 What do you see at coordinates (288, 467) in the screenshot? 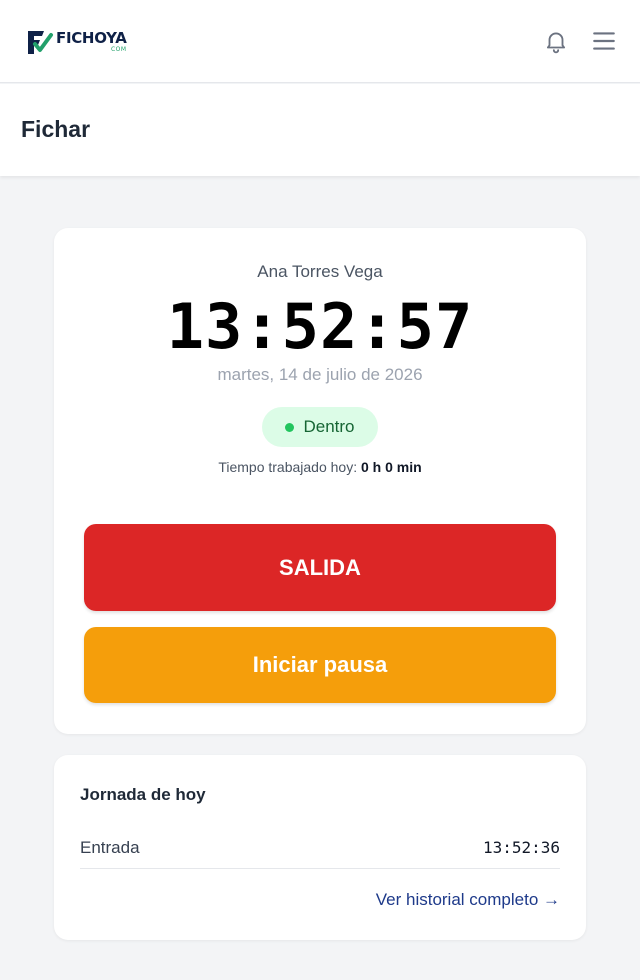
I see `worked-time-label: Tiempo trabajado hoy:` at bounding box center [288, 467].